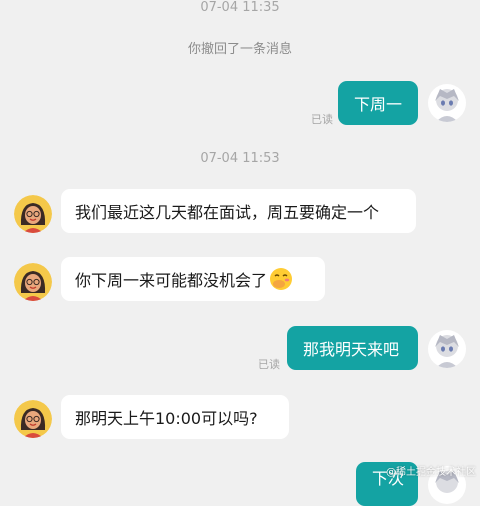 Image resolution: width=480 pixels, height=506 pixels. I want to click on outgoing-message-bubble: 下周一, so click(378, 103).